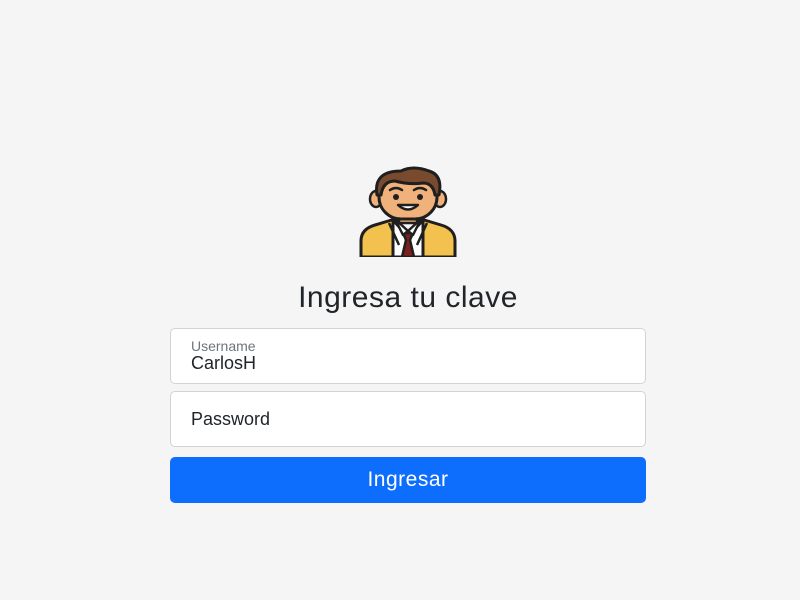  What do you see at coordinates (223, 346) in the screenshot?
I see `username-label: Username` at bounding box center [223, 346].